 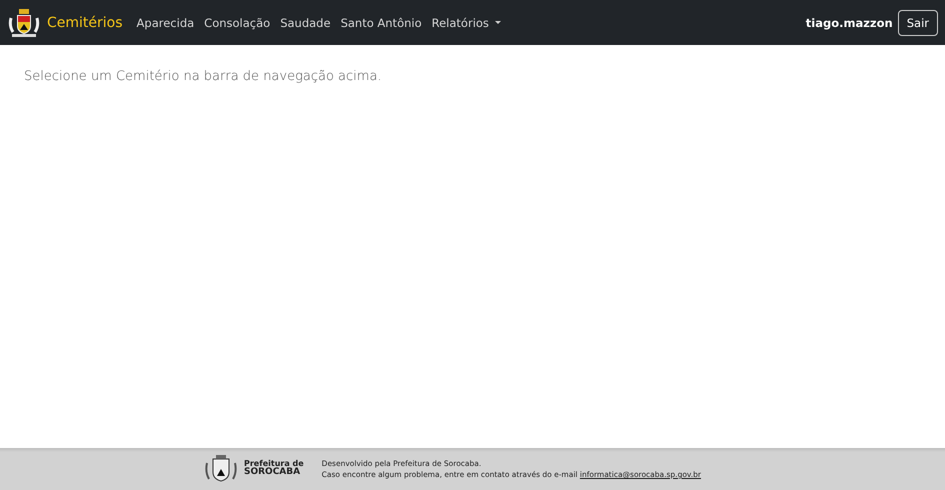 What do you see at coordinates (497, 22) in the screenshot?
I see `caret-icon` at bounding box center [497, 22].